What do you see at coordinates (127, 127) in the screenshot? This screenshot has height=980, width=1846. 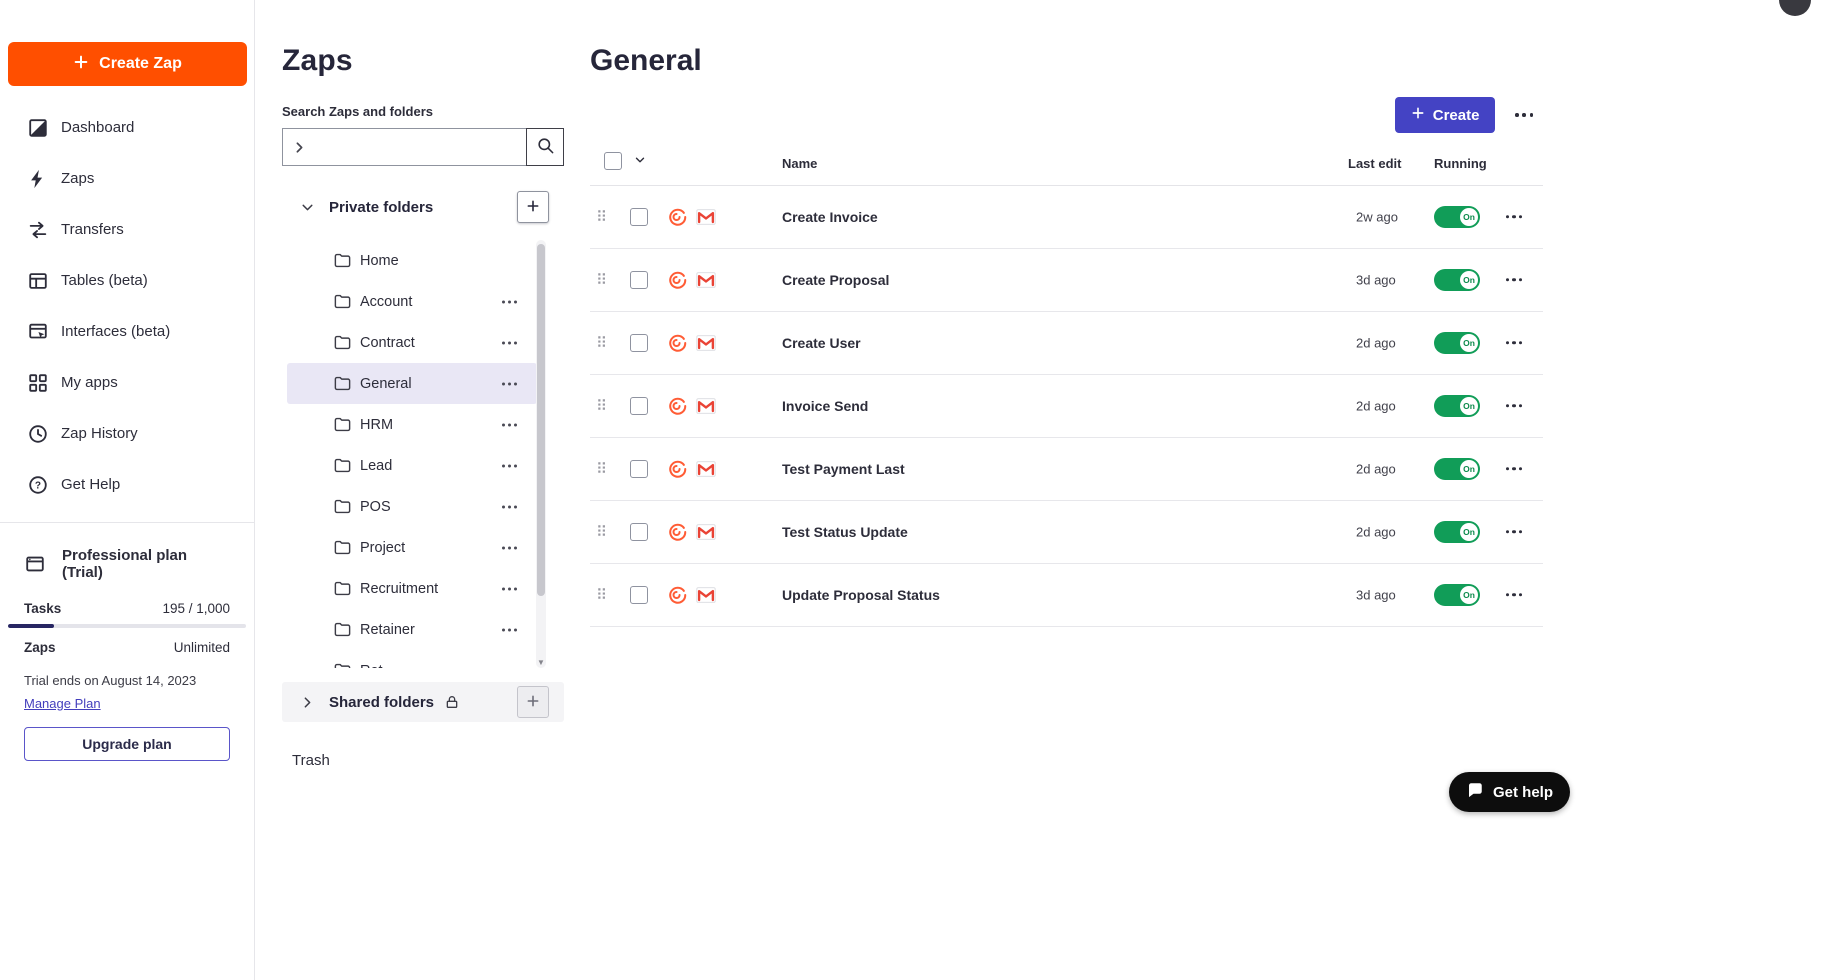 I see `sidebar-item-dashboard: Dashboard` at bounding box center [127, 127].